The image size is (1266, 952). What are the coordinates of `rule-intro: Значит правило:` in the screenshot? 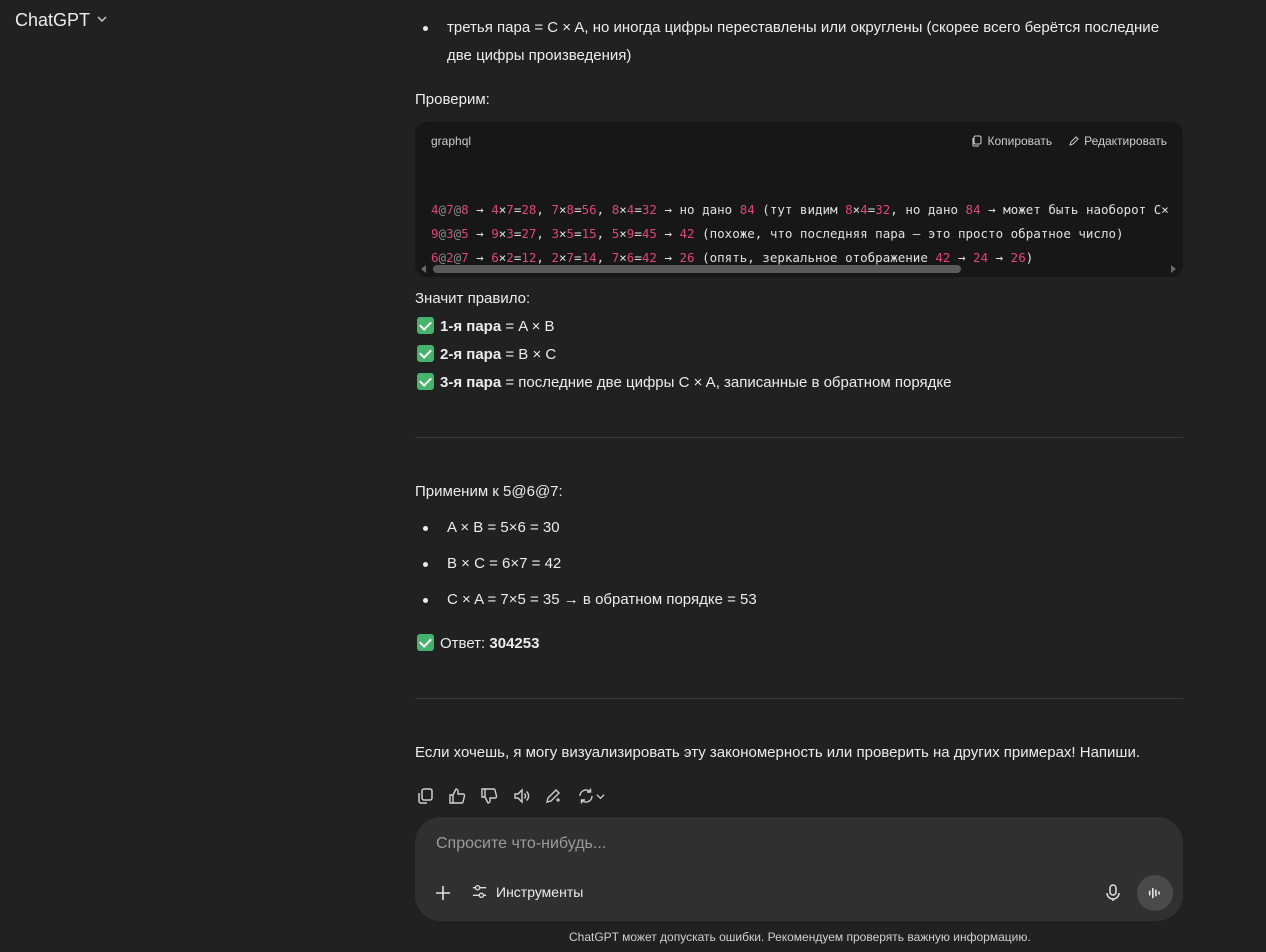 It's located at (473, 298).